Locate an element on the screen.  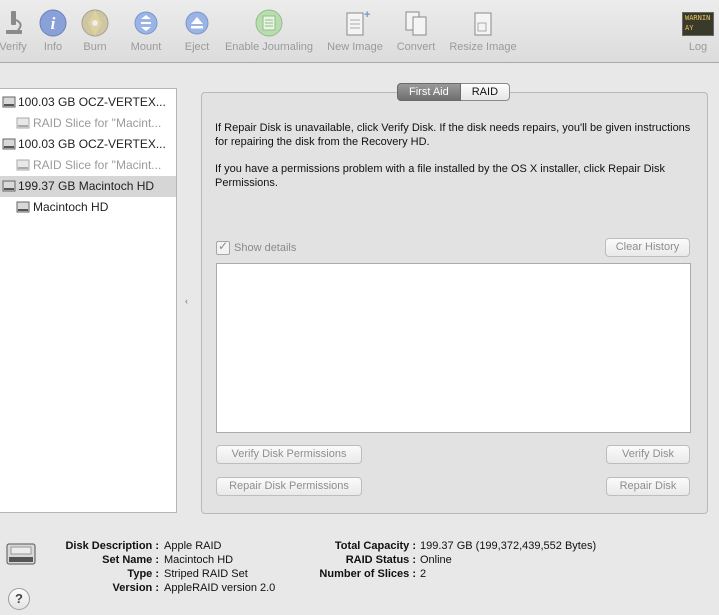
info-icon: i is located at coordinates (53, 23).